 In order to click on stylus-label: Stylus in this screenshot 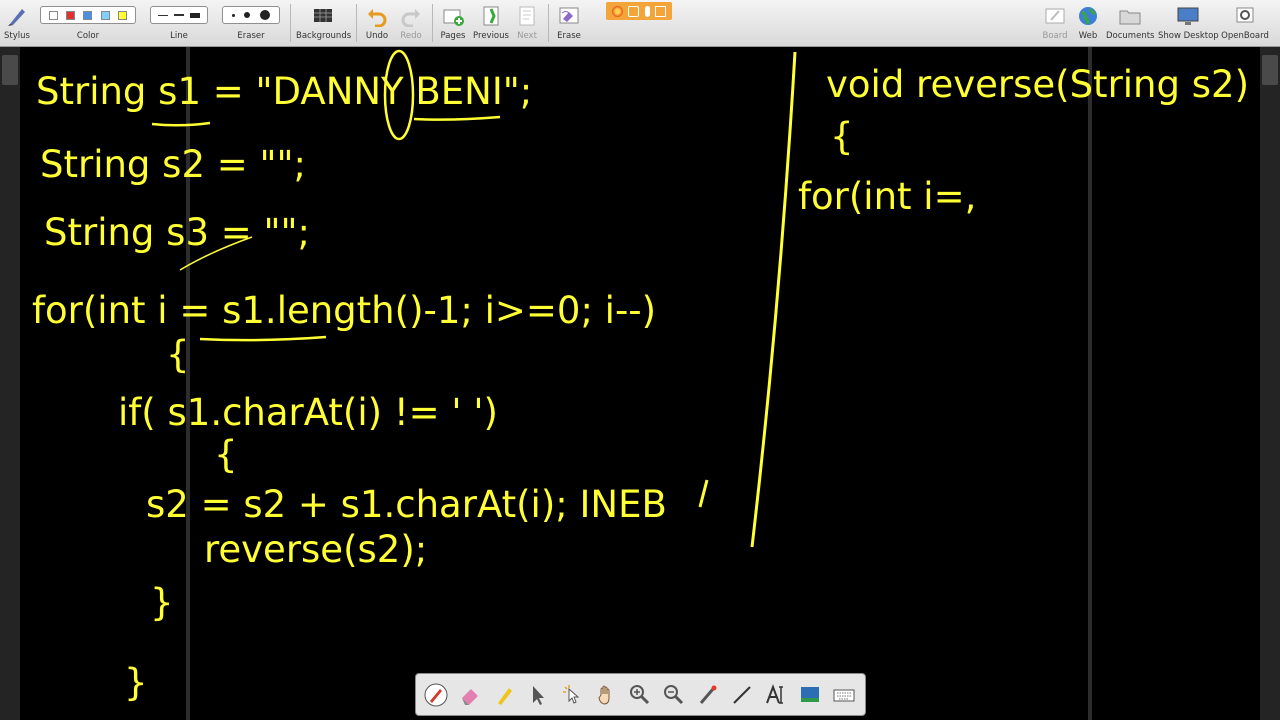, I will do `click(17, 36)`.